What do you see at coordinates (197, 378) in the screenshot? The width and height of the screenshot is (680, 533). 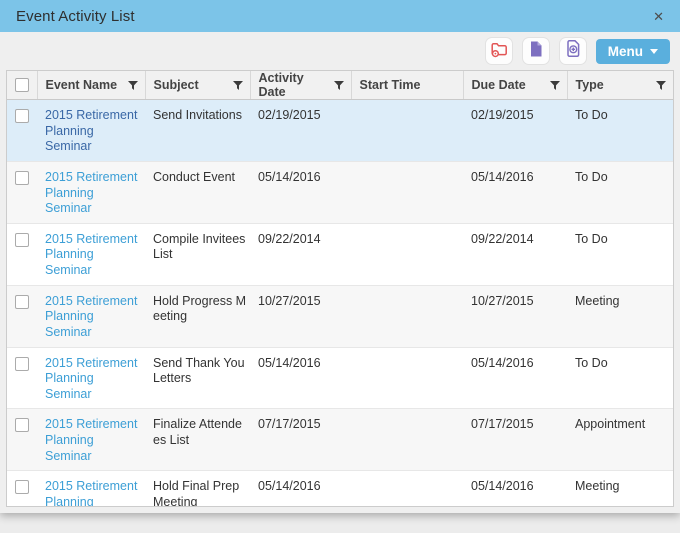 I see `subject-cell: Send Thank You Letters` at bounding box center [197, 378].